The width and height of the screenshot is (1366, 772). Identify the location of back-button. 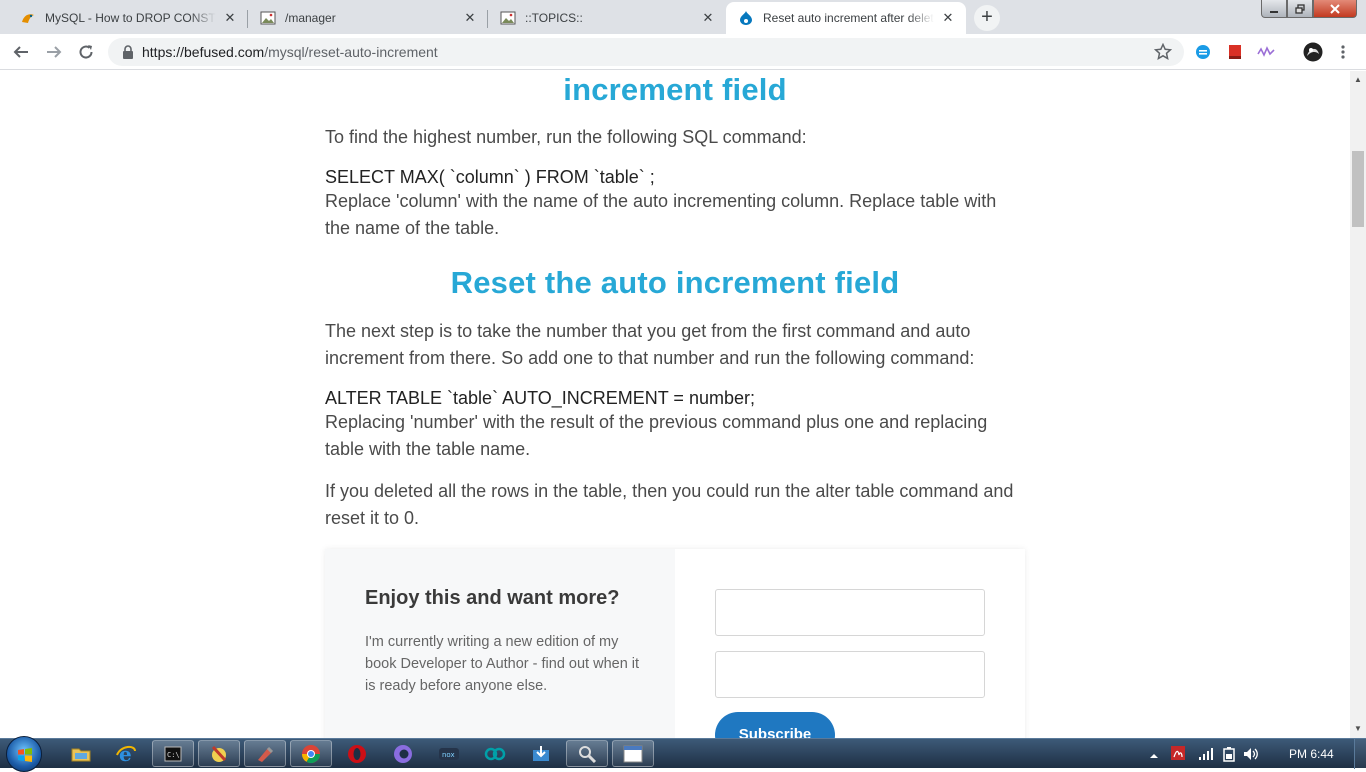
(21, 52).